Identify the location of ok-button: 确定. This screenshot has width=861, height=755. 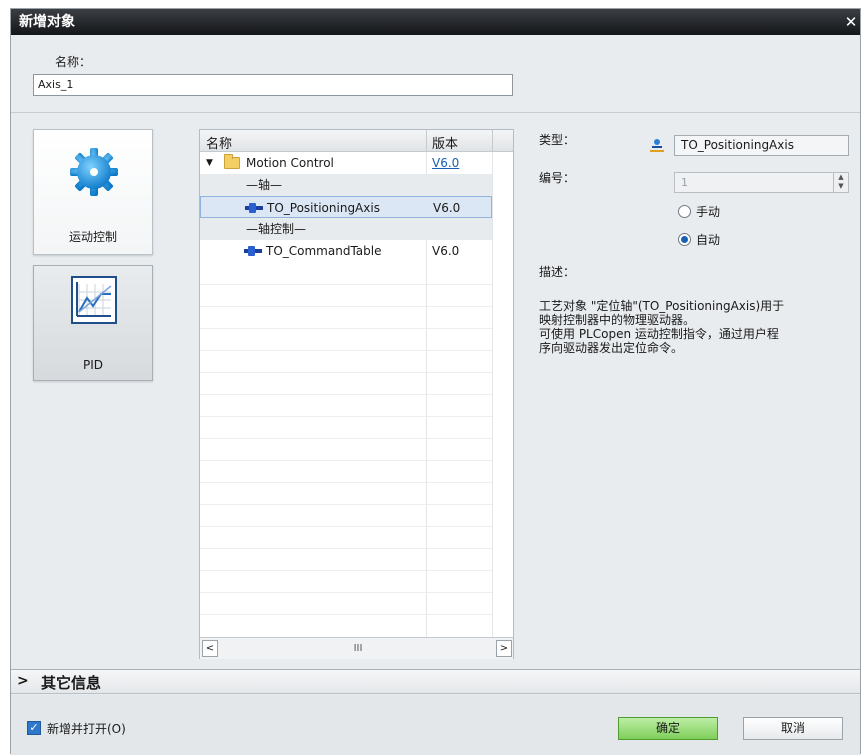
(668, 728).